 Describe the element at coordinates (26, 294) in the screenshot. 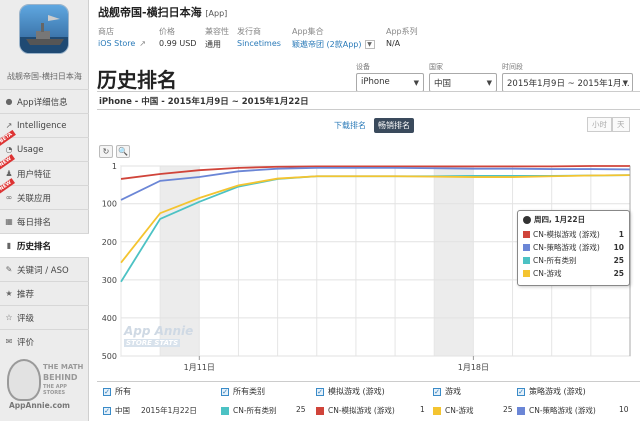

I see `sidebar-item-label: 推荐` at that location.